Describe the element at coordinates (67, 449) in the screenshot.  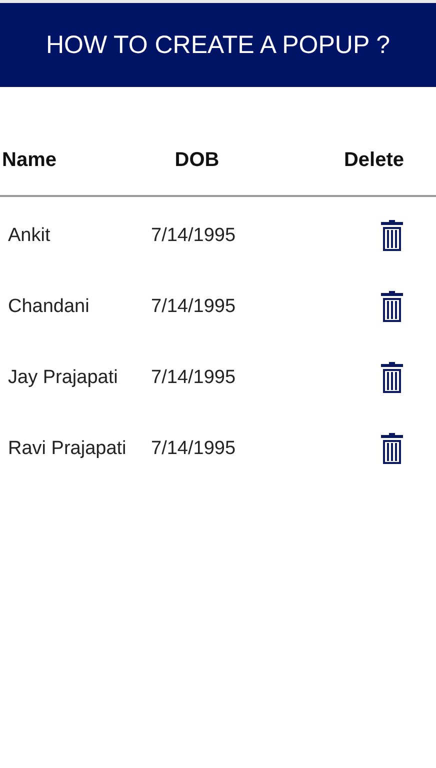
I see `table-cell-text: Ravi Prajapati` at that location.